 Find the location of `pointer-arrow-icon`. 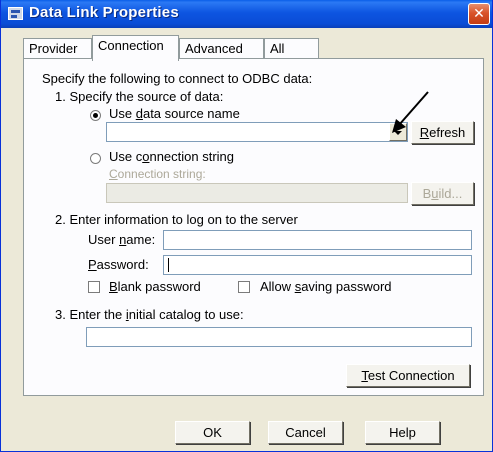

pointer-arrow-icon is located at coordinates (410, 112).